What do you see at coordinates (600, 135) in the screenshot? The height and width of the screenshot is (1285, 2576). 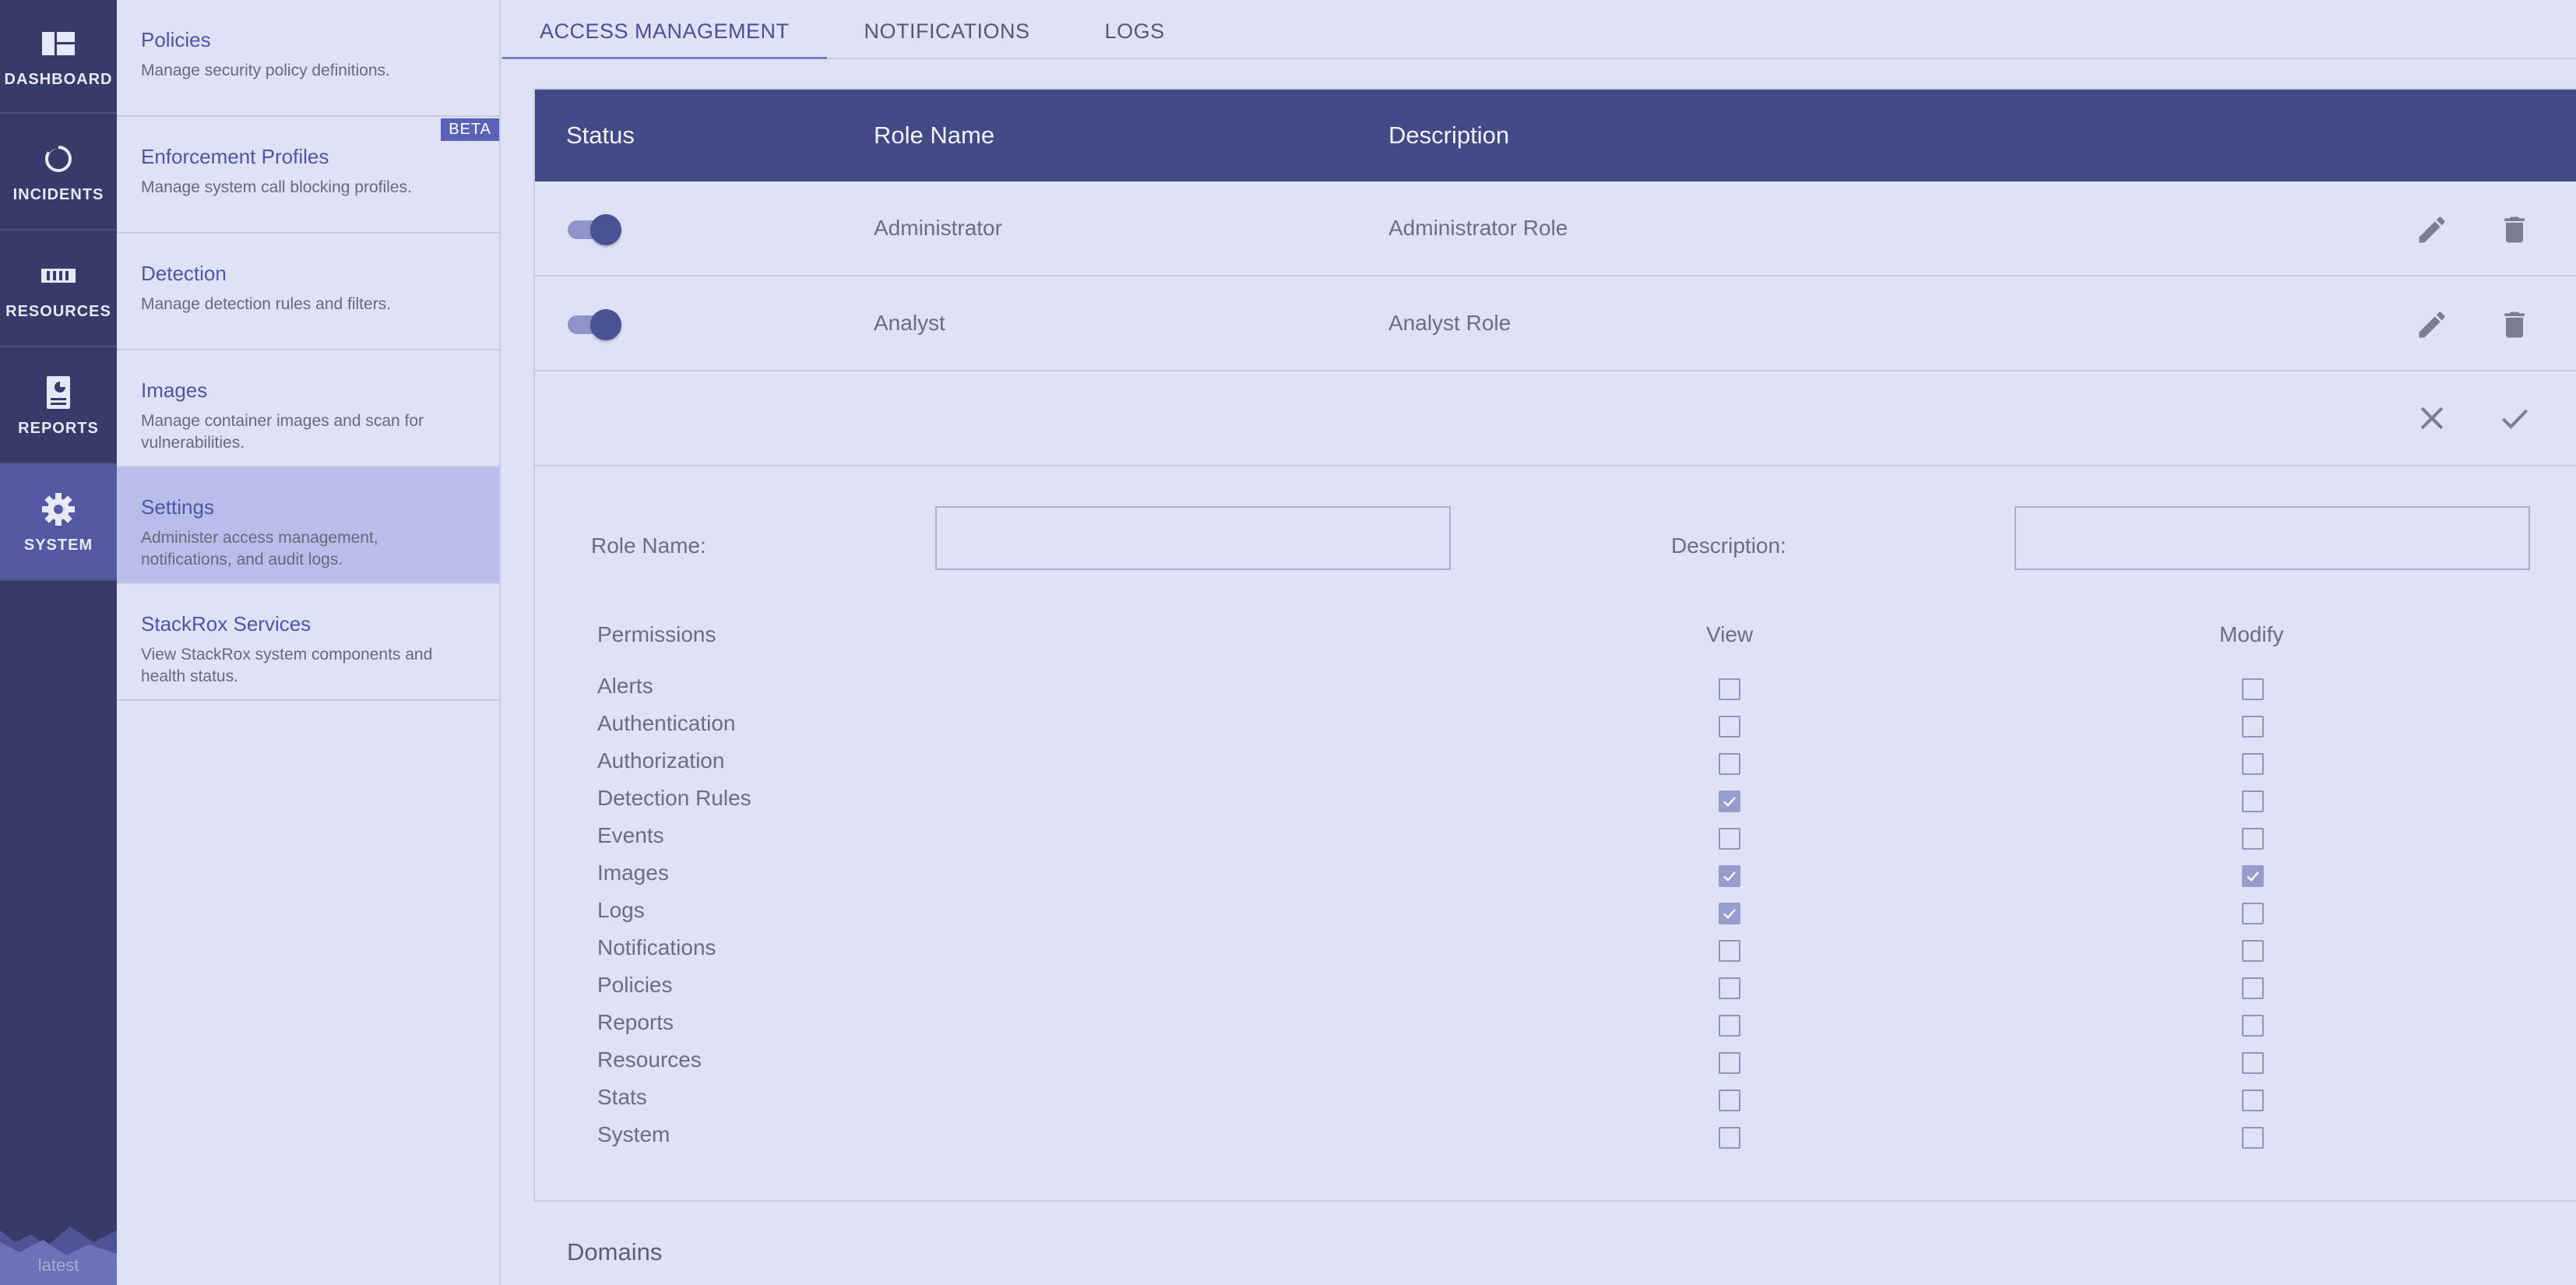 I see `column-header-status: Status` at bounding box center [600, 135].